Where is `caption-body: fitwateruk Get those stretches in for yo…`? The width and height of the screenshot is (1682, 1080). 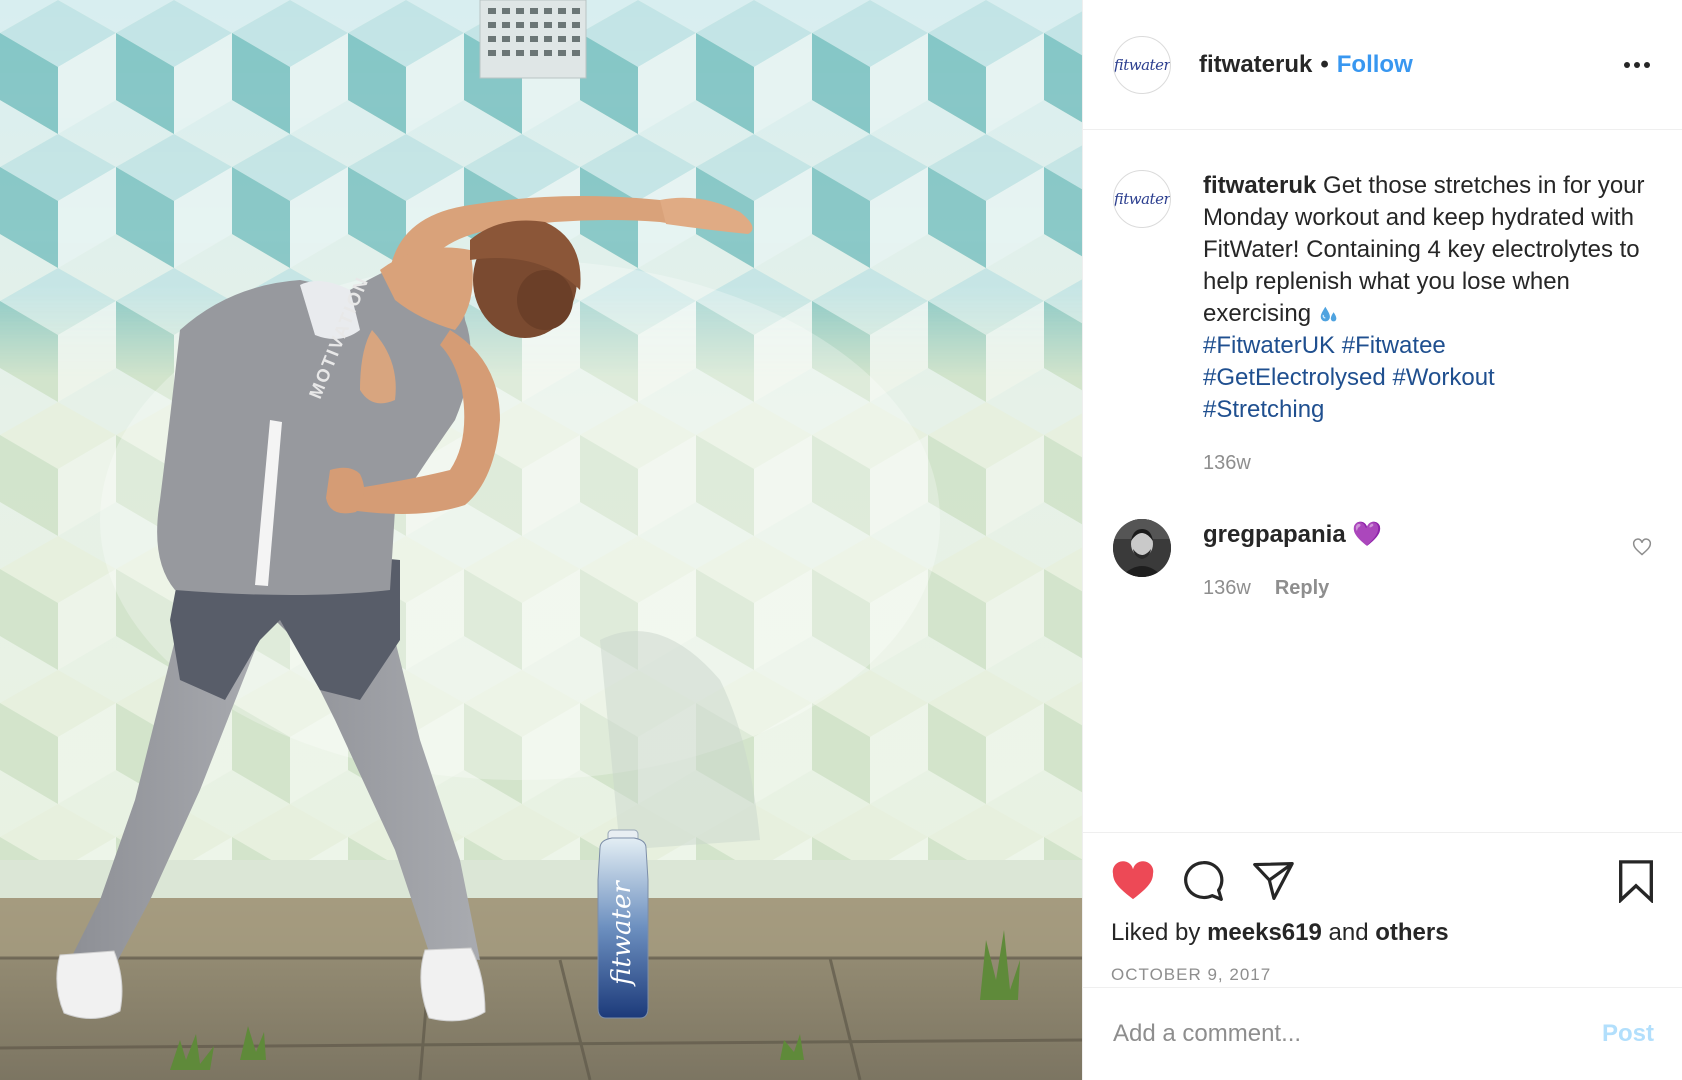
caption-body: fitwateruk Get those stretches in for yo… is located at coordinates (1427, 322).